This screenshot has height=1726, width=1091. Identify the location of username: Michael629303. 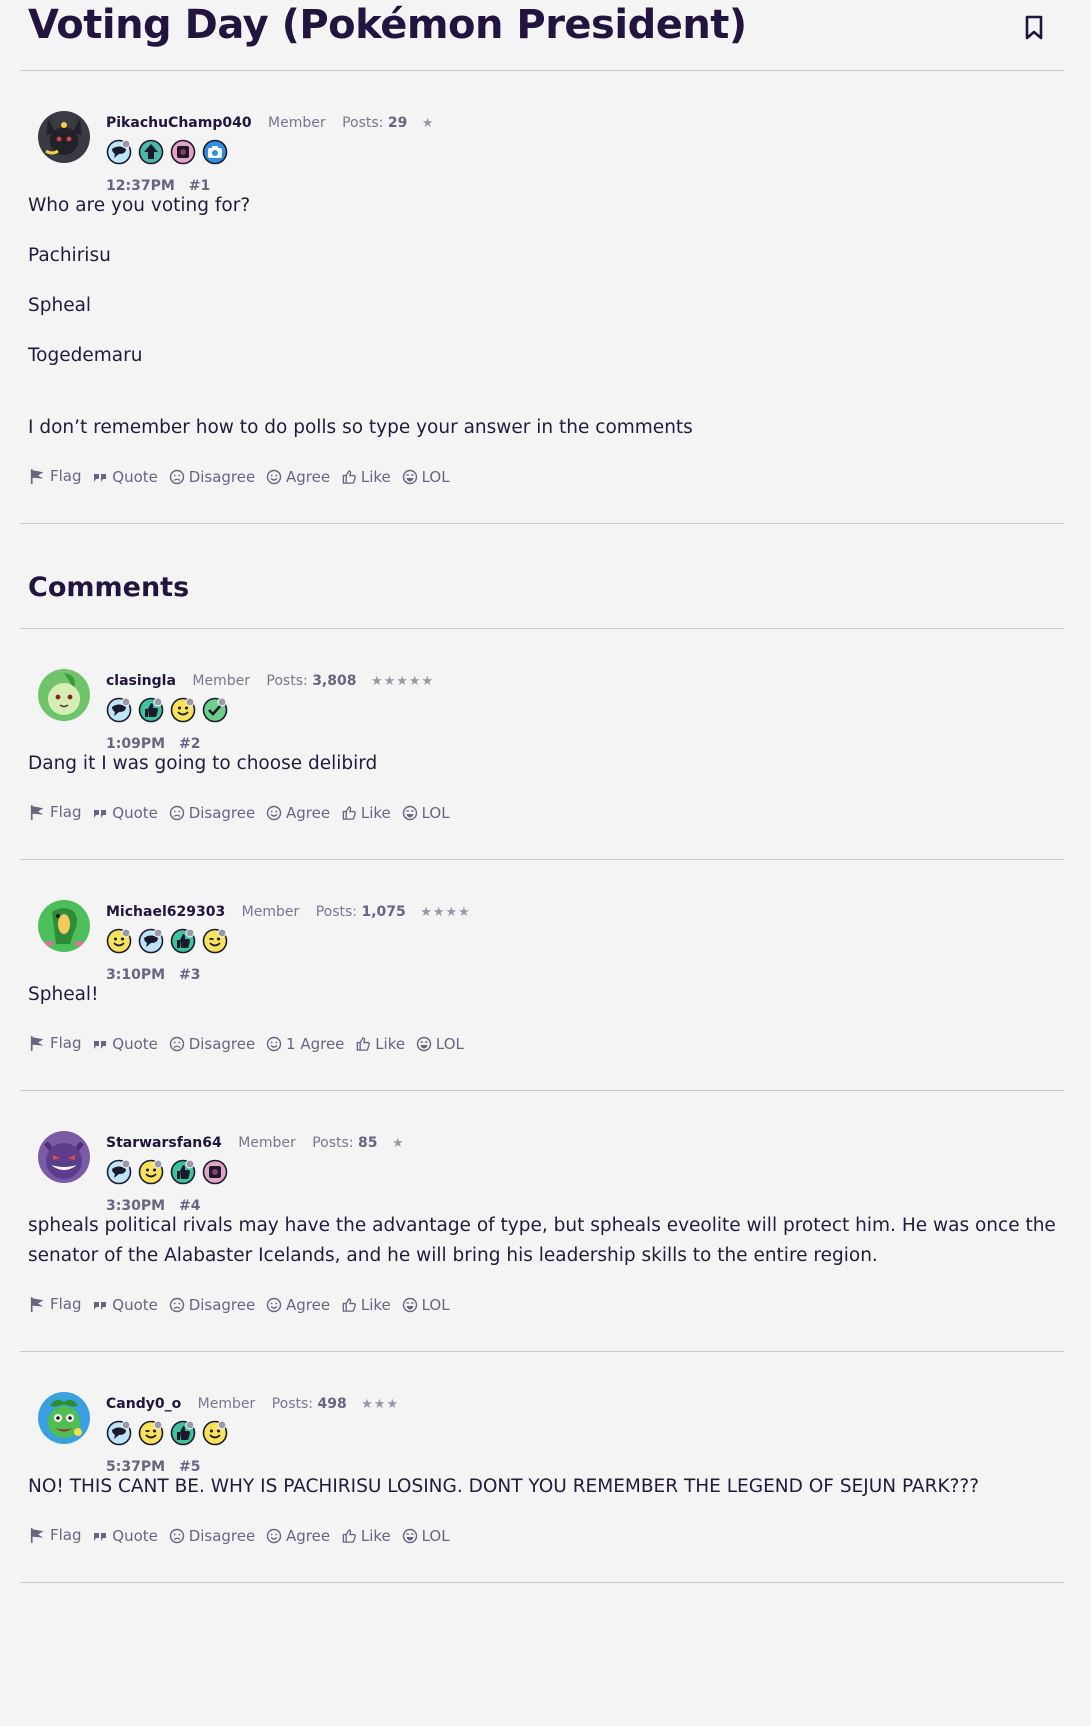
(165, 912).